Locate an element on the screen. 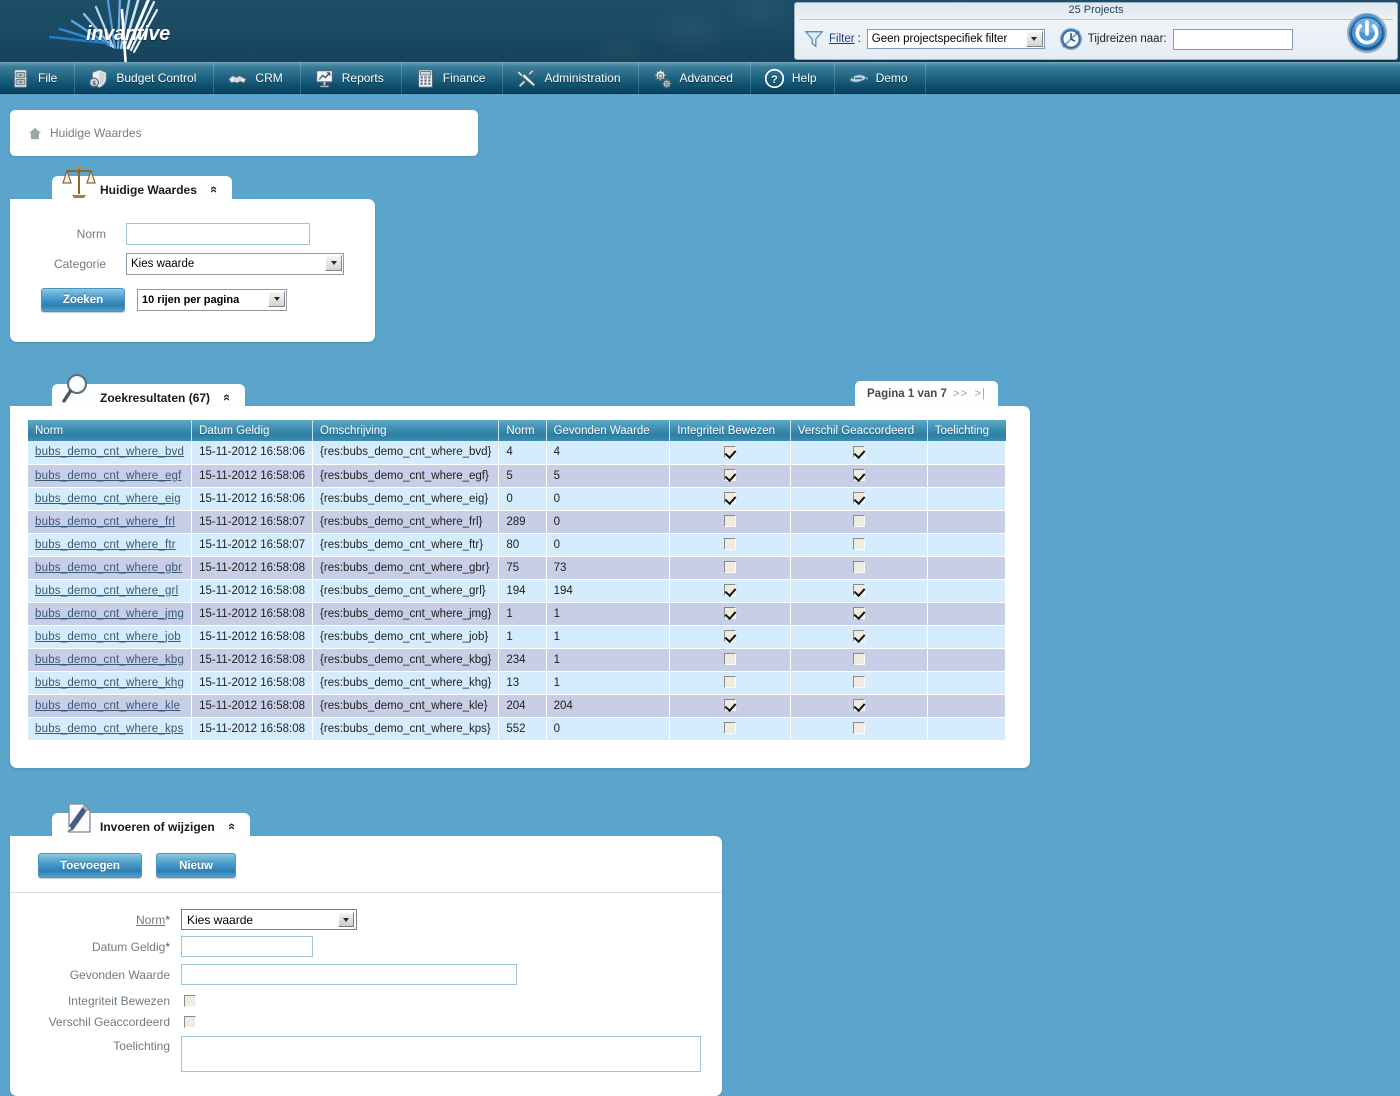 The image size is (1400, 1096). menu-item-reports: Reports is located at coordinates (351, 78).